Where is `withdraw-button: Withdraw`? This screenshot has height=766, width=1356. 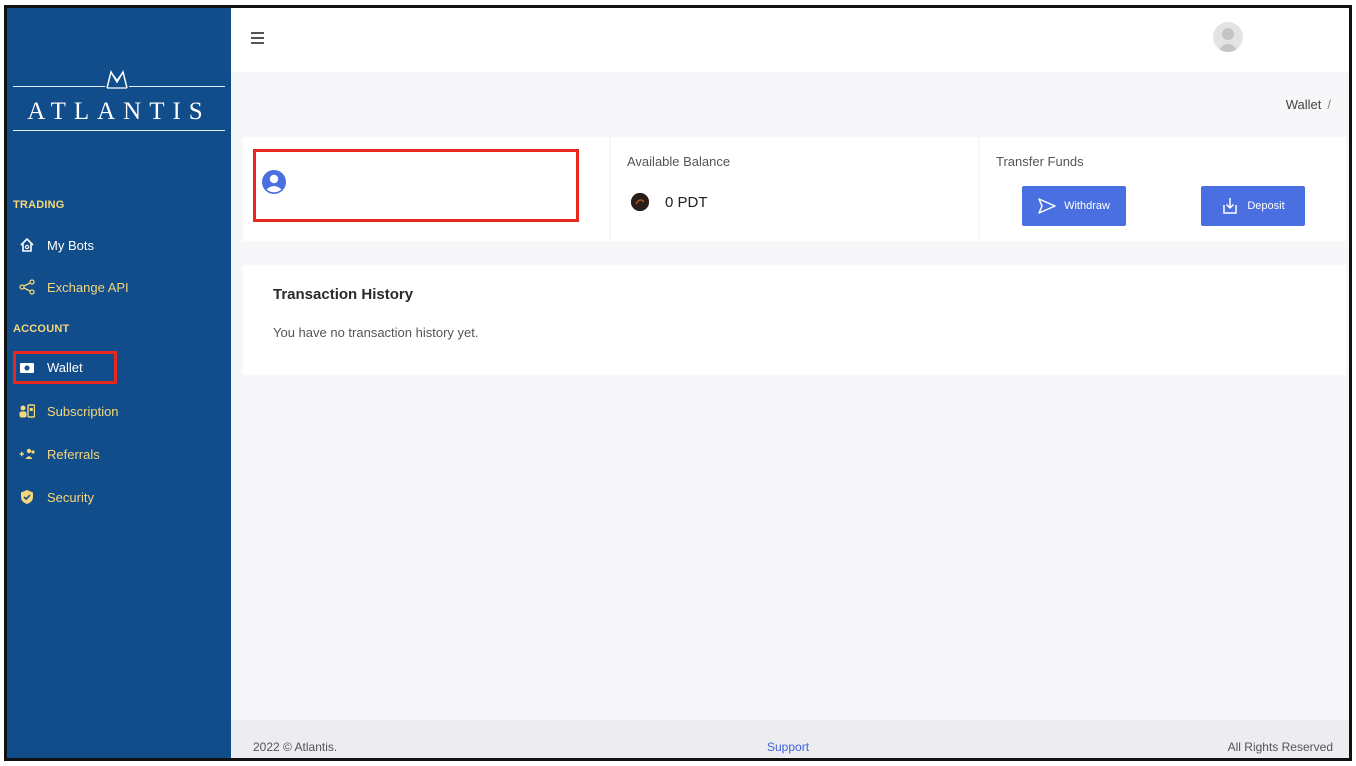 withdraw-button: Withdraw is located at coordinates (1074, 206).